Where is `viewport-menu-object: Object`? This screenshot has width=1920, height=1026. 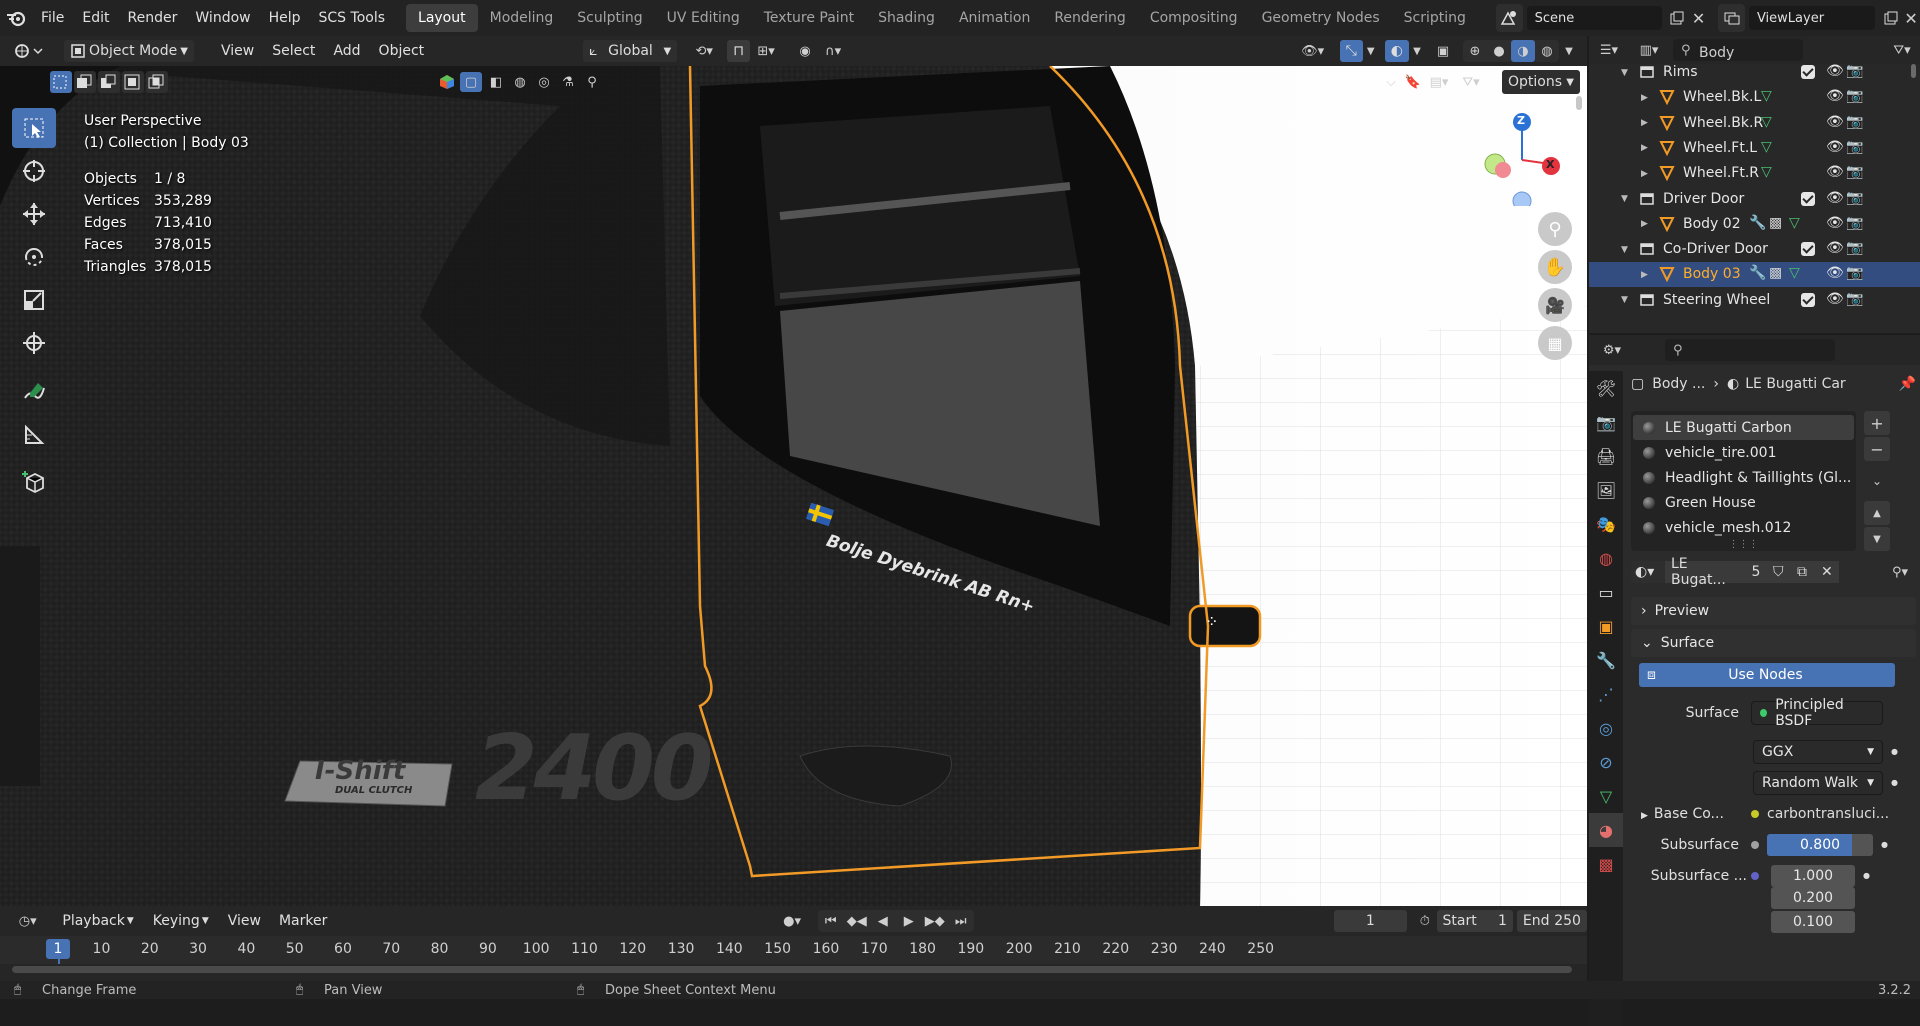
viewport-menu-object: Object is located at coordinates (402, 51).